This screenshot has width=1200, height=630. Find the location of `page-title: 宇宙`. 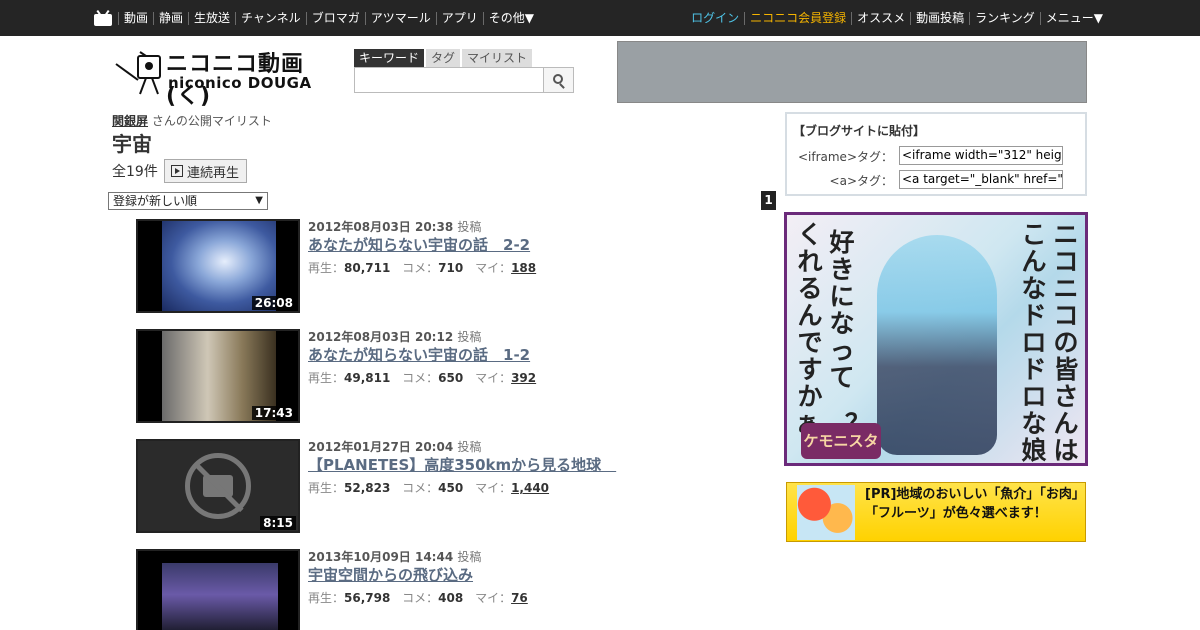

page-title: 宇宙 is located at coordinates (132, 144).